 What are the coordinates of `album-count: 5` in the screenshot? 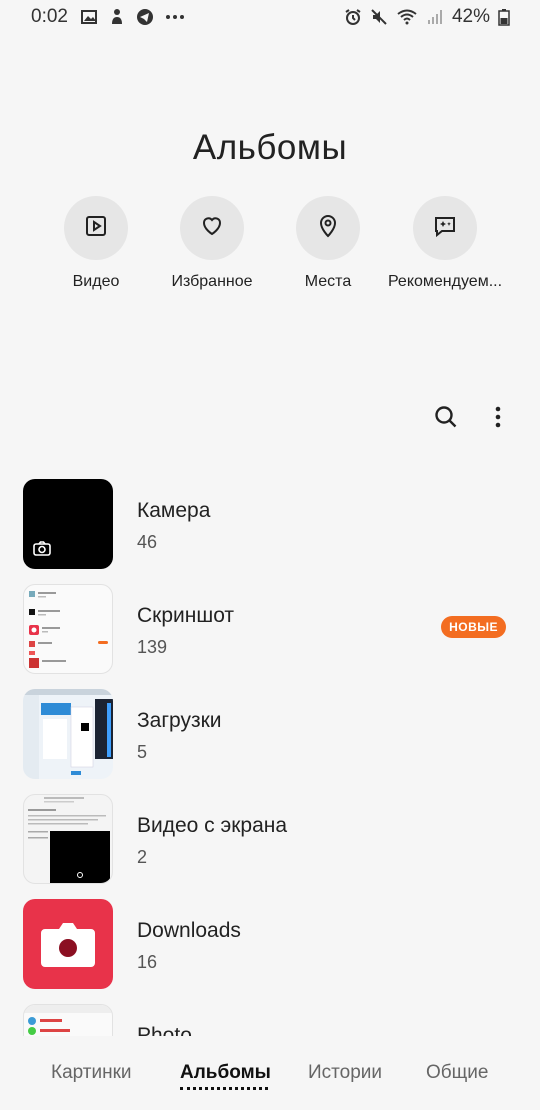 It's located at (142, 752).